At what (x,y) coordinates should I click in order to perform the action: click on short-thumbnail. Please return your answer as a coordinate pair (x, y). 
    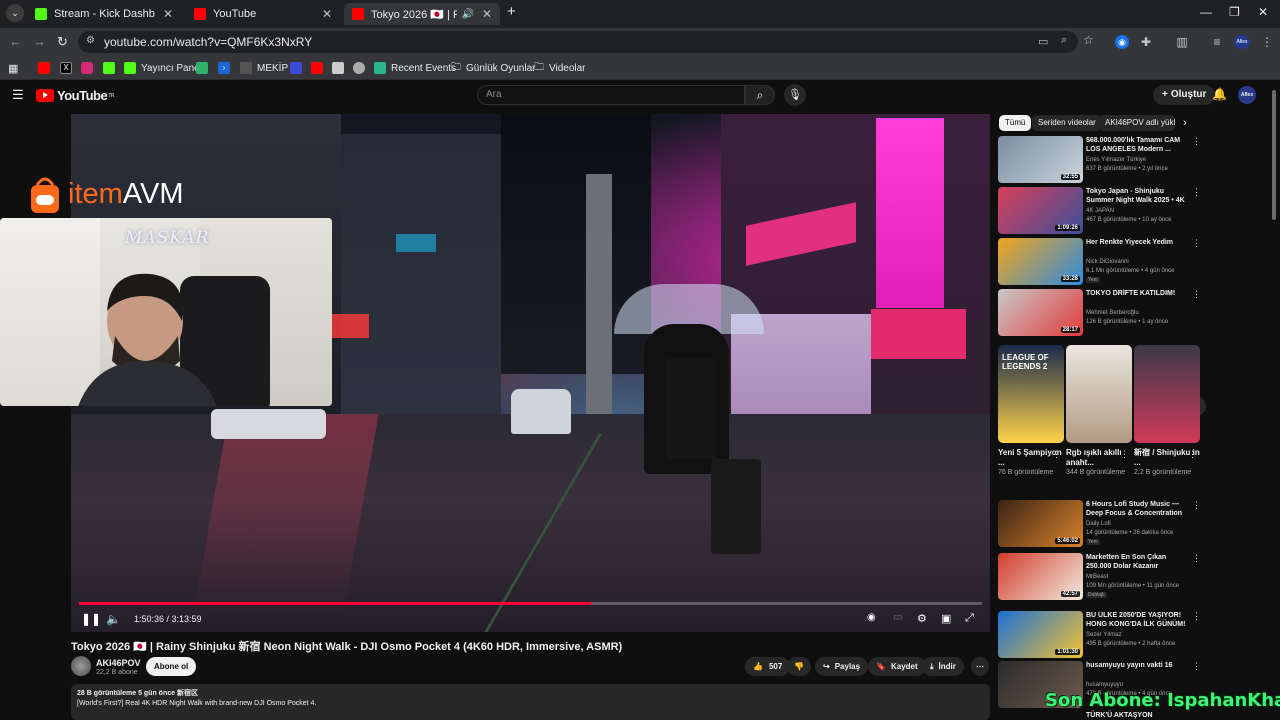
    Looking at the image, I should click on (1099, 394).